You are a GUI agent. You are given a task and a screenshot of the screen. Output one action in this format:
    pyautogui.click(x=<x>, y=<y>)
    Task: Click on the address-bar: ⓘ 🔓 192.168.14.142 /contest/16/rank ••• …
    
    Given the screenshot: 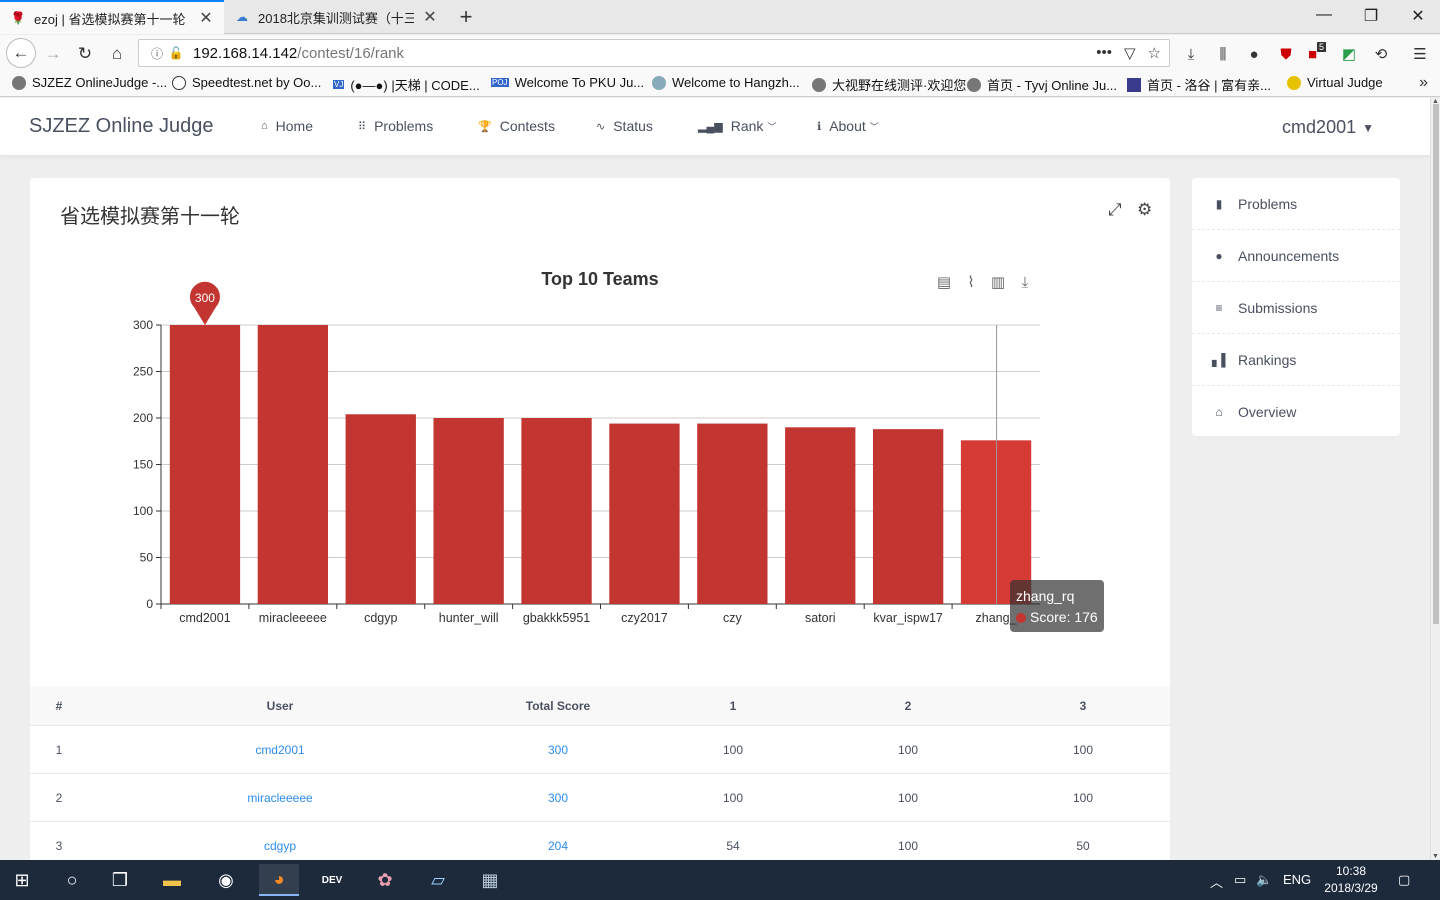 What is the action you would take?
    pyautogui.click(x=654, y=53)
    